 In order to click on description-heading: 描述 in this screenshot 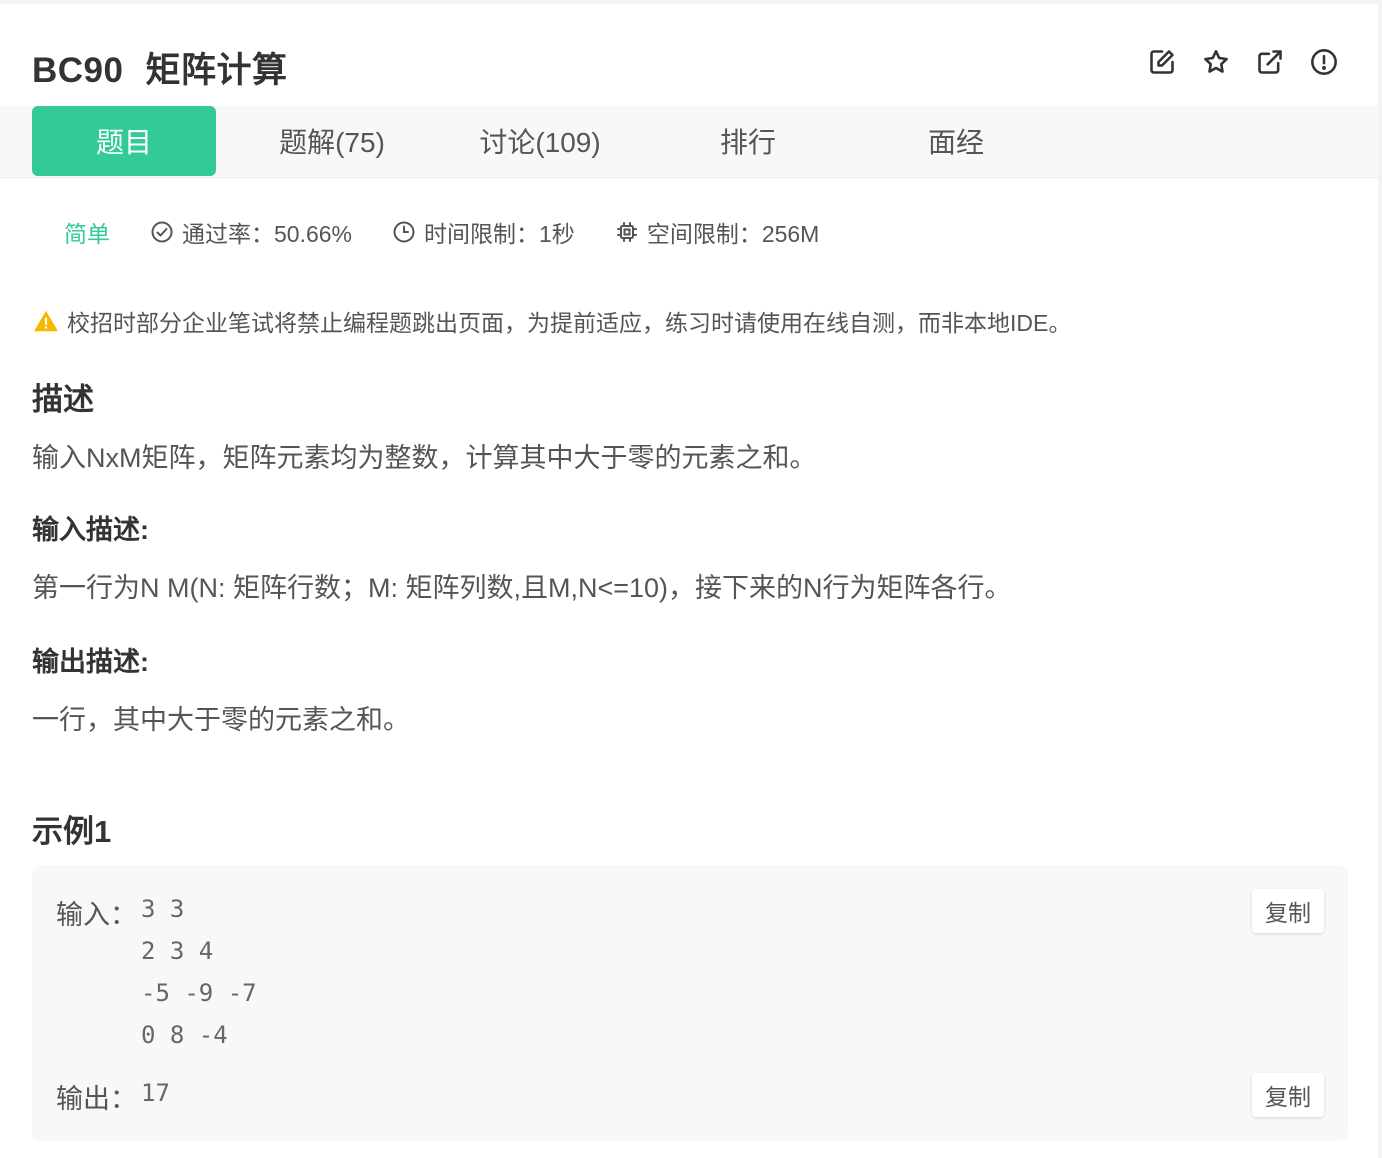, I will do `click(63, 399)`.